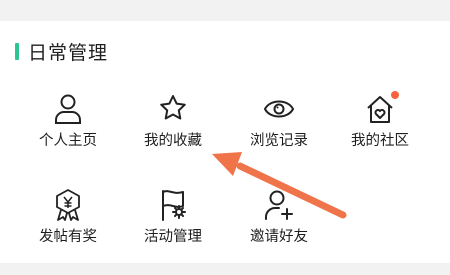 This screenshot has width=450, height=275. I want to click on top-separator, so click(225, 10).